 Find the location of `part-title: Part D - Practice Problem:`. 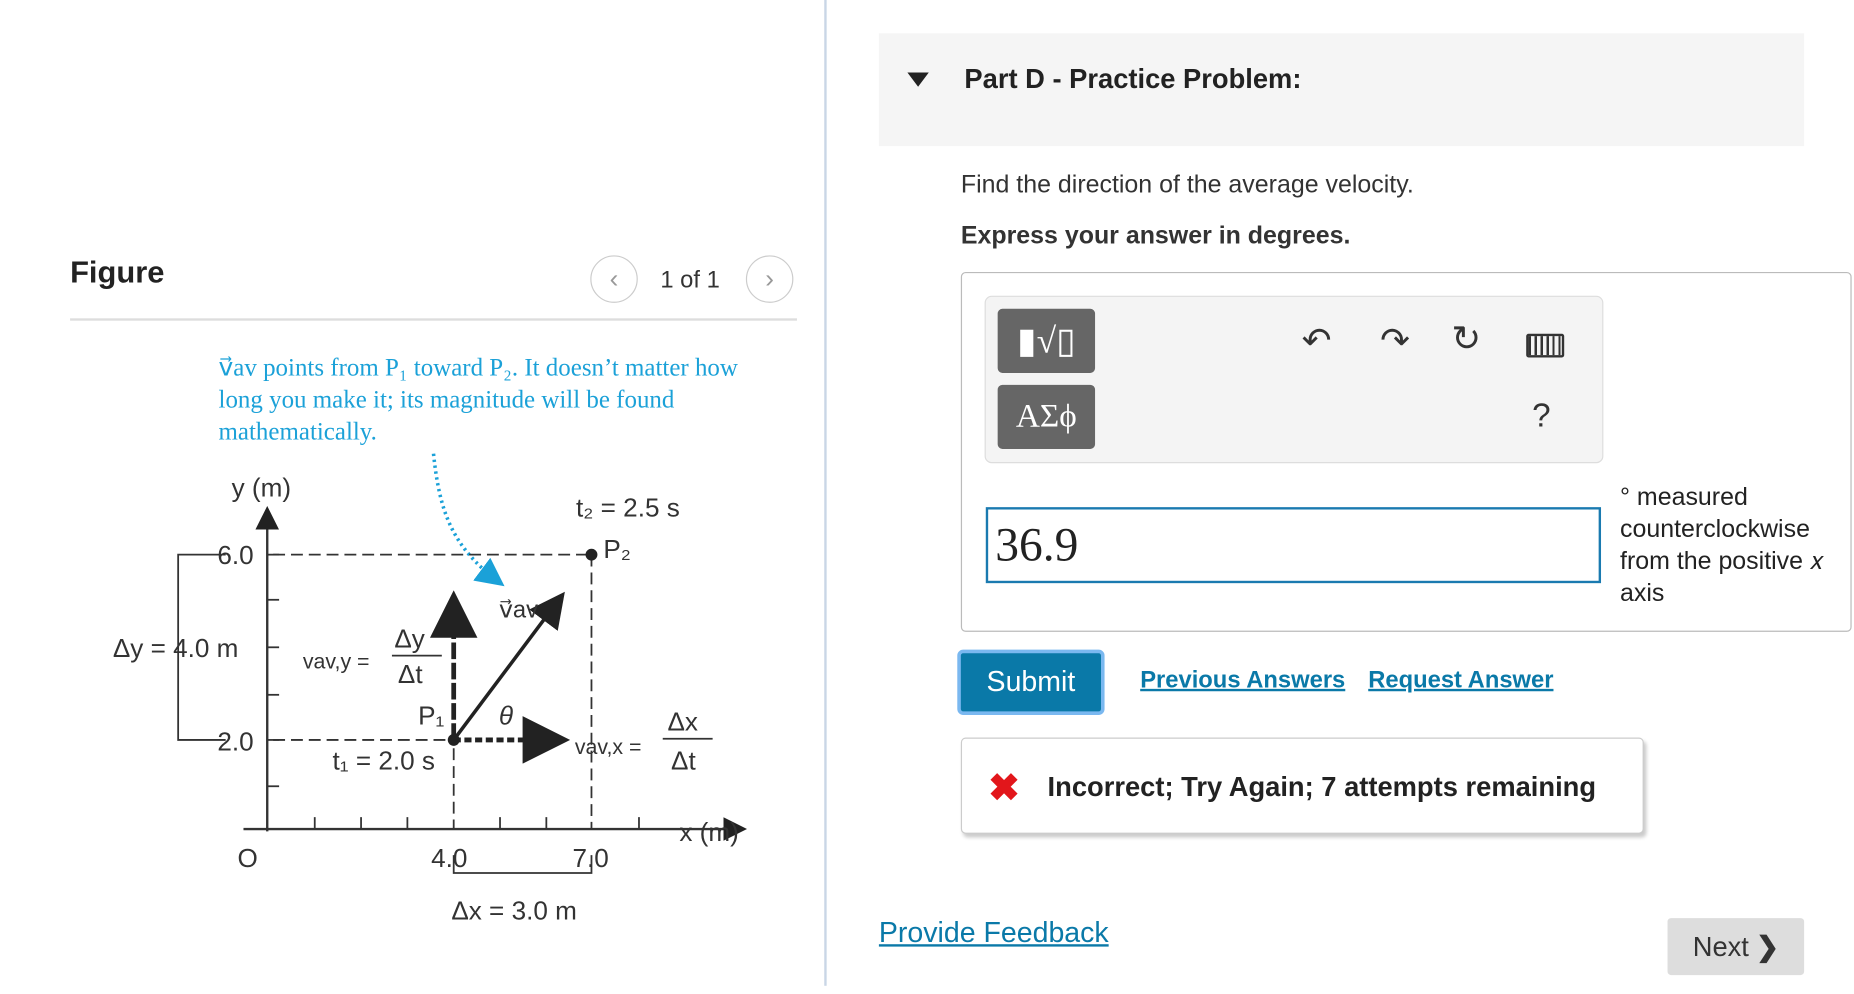

part-title: Part D - Practice Problem: is located at coordinates (1133, 78).